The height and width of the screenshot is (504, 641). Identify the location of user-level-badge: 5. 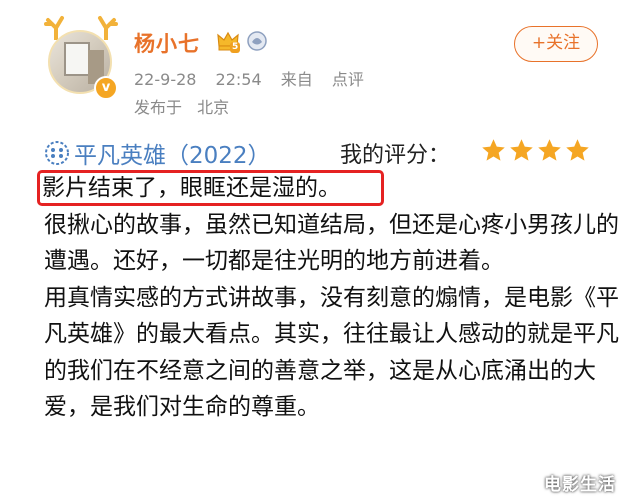
(235, 47).